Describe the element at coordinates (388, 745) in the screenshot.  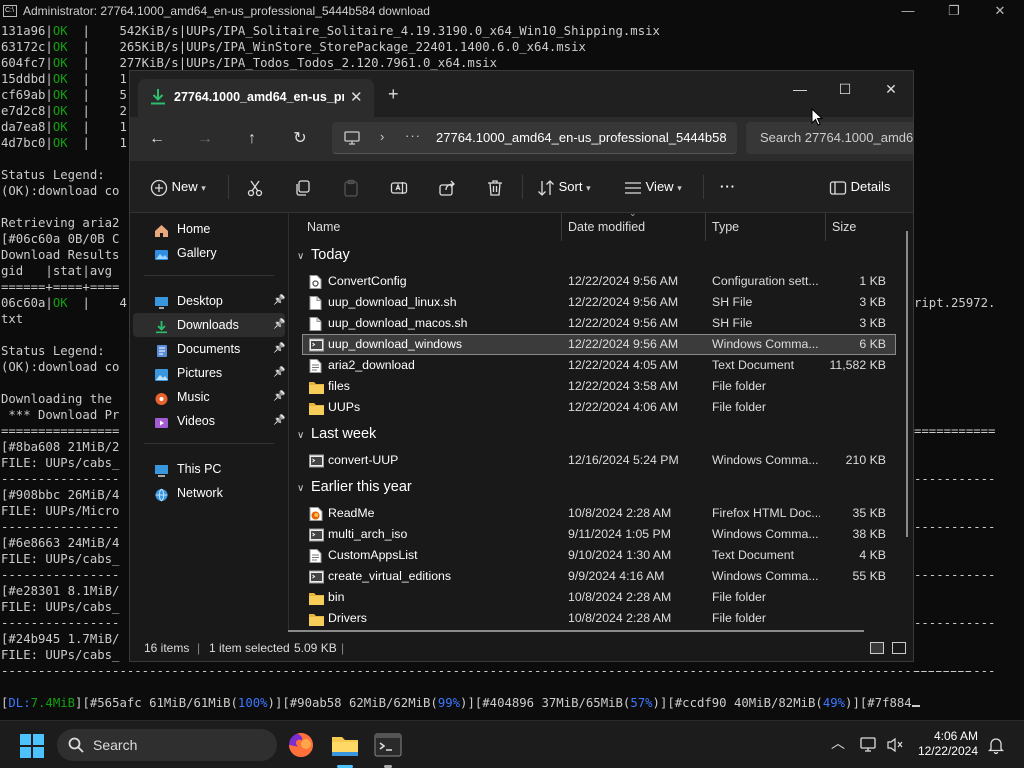
I see `terminal-icon` at that location.